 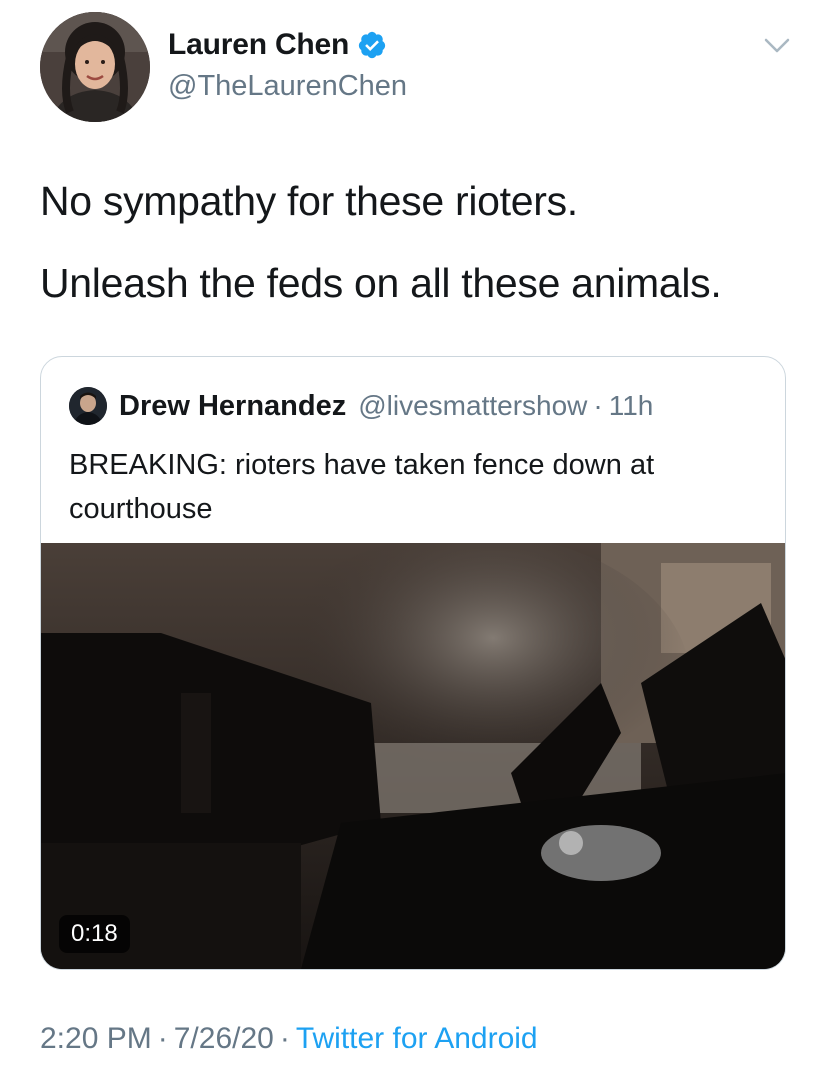 What do you see at coordinates (631, 405) in the screenshot?
I see `quoted-timestamp: 11h` at bounding box center [631, 405].